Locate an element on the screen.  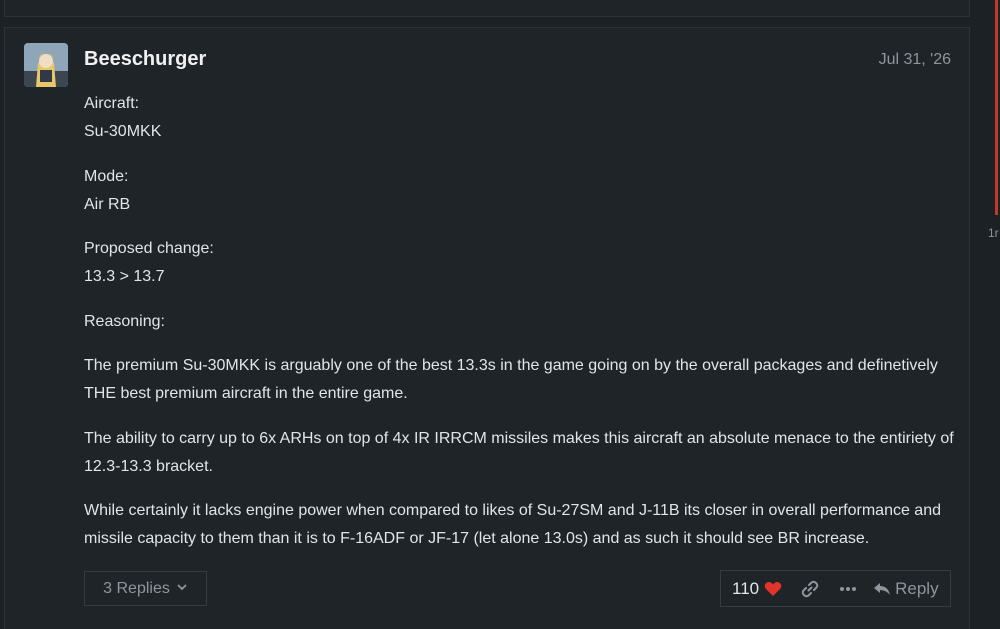
post-date: Jul 31, '26 is located at coordinates (915, 60).